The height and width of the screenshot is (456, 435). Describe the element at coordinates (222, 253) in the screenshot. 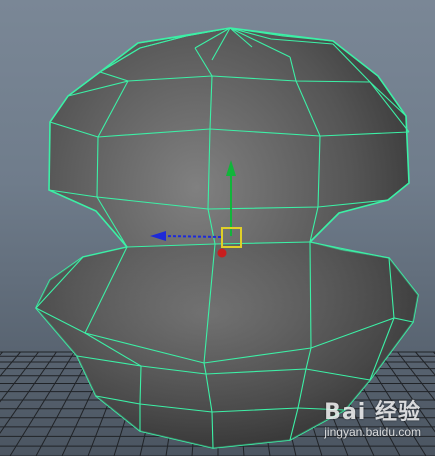

I see `z-axis-origin-icon` at that location.